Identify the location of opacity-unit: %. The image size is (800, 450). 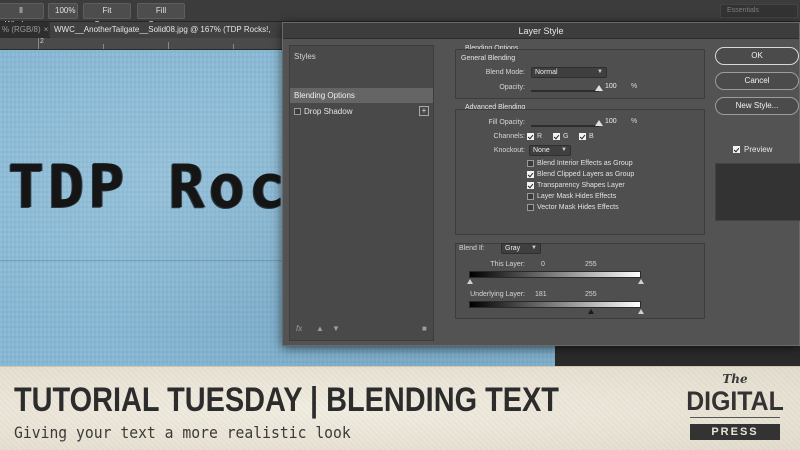
(634, 86).